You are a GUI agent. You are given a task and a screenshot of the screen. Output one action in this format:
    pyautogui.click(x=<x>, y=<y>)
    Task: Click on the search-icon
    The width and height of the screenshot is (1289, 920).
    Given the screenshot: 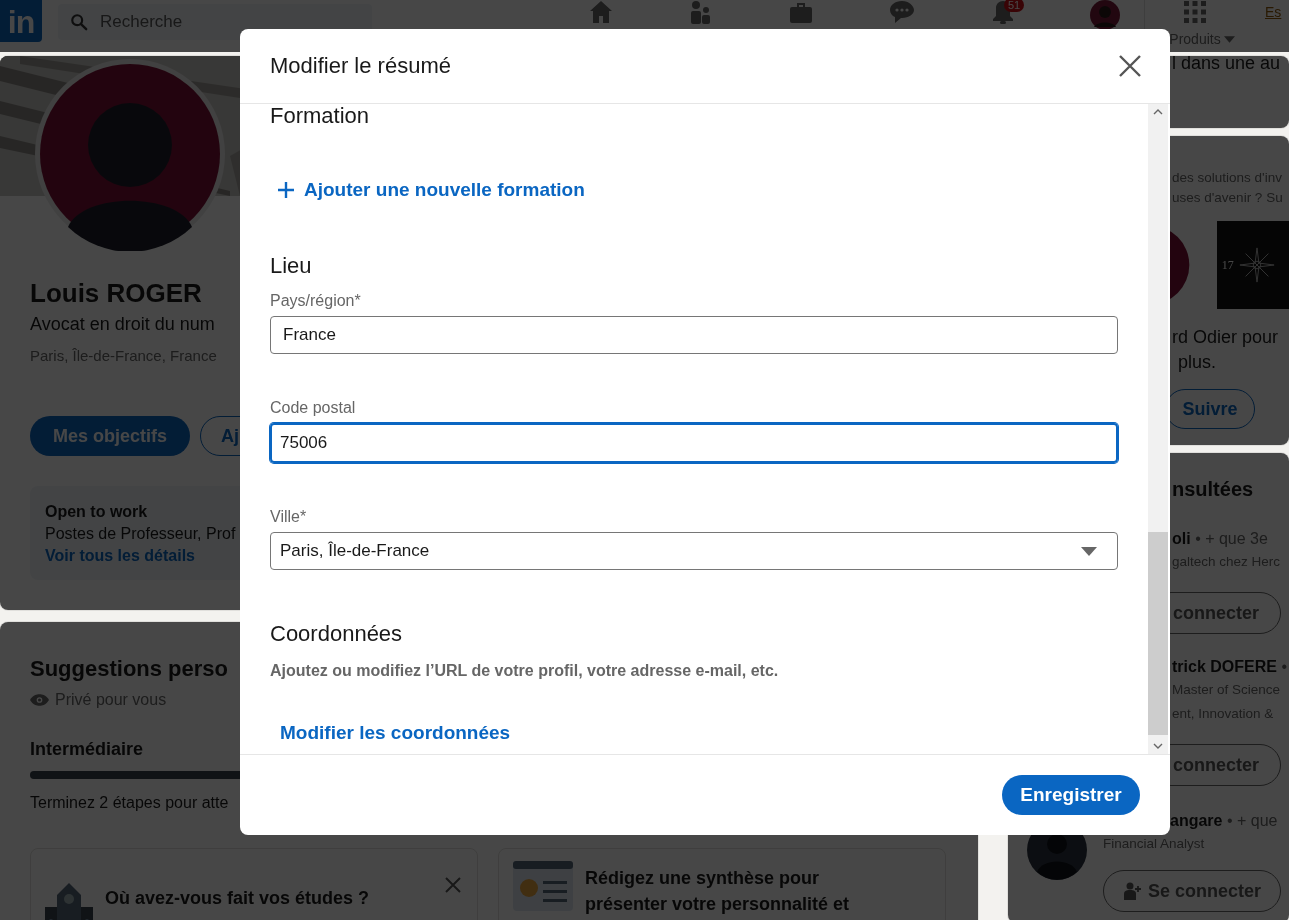 What is the action you would take?
    pyautogui.click(x=79, y=22)
    